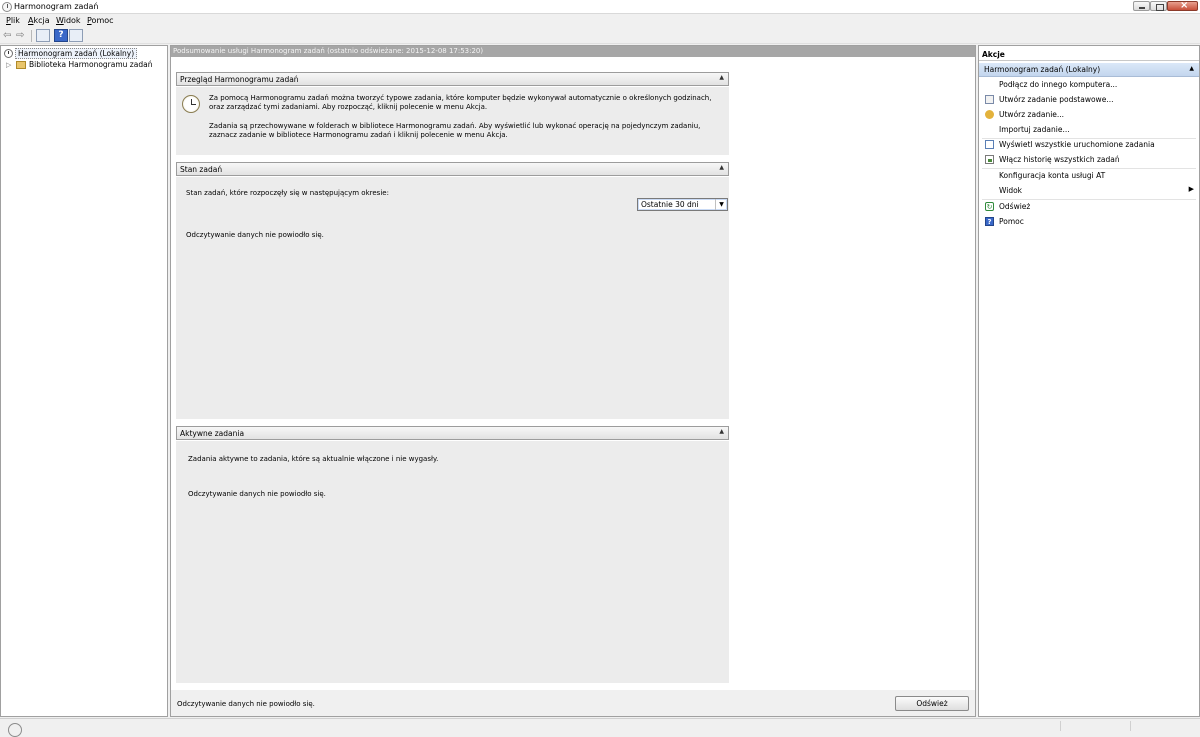 The image size is (1200, 737). I want to click on actions-group-header: Harmonogram zadań (Lokalny) ▲, so click(1089, 70).